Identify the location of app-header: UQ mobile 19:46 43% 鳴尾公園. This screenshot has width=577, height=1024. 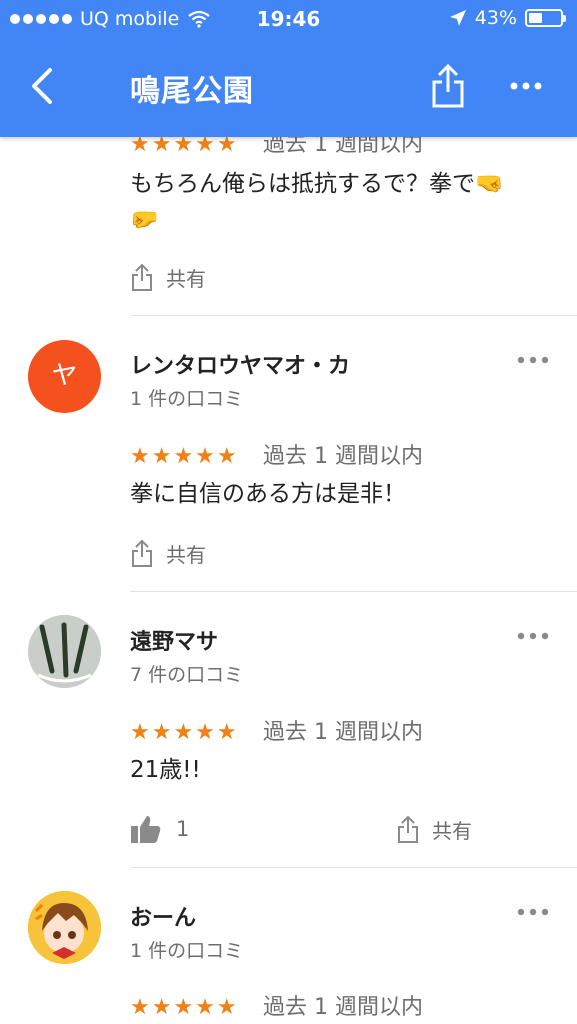
(288, 68).